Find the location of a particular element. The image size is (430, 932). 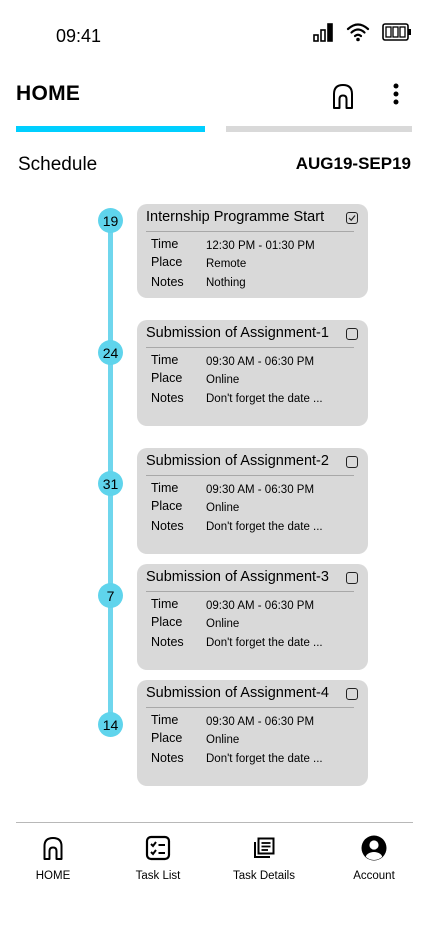

tab-indicator-inactive is located at coordinates (319, 129).